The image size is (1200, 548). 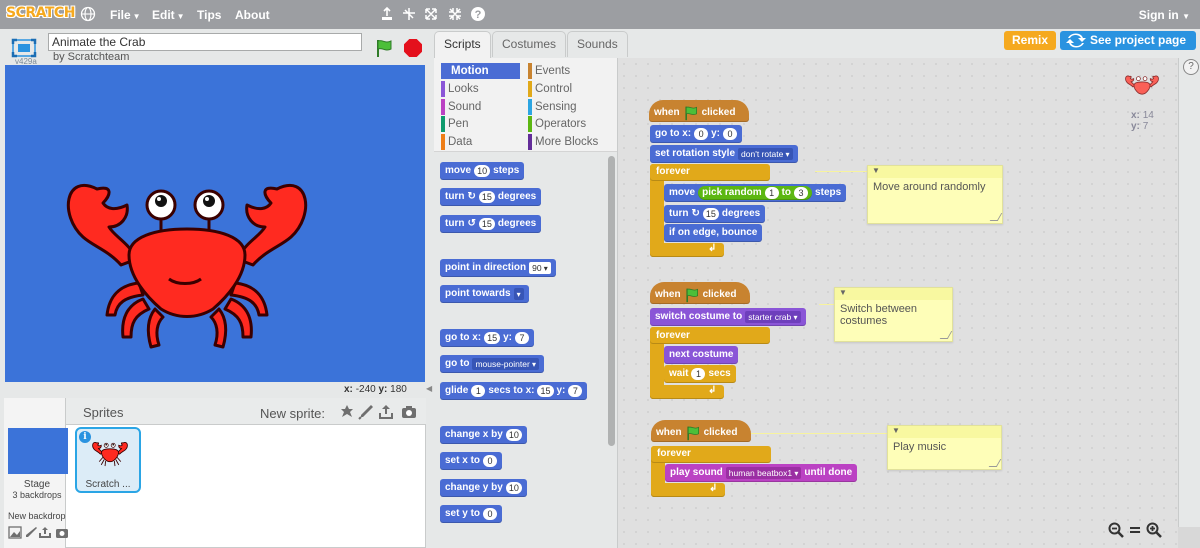 I want to click on script2-comment: Switch between costumes, so click(x=893, y=314).